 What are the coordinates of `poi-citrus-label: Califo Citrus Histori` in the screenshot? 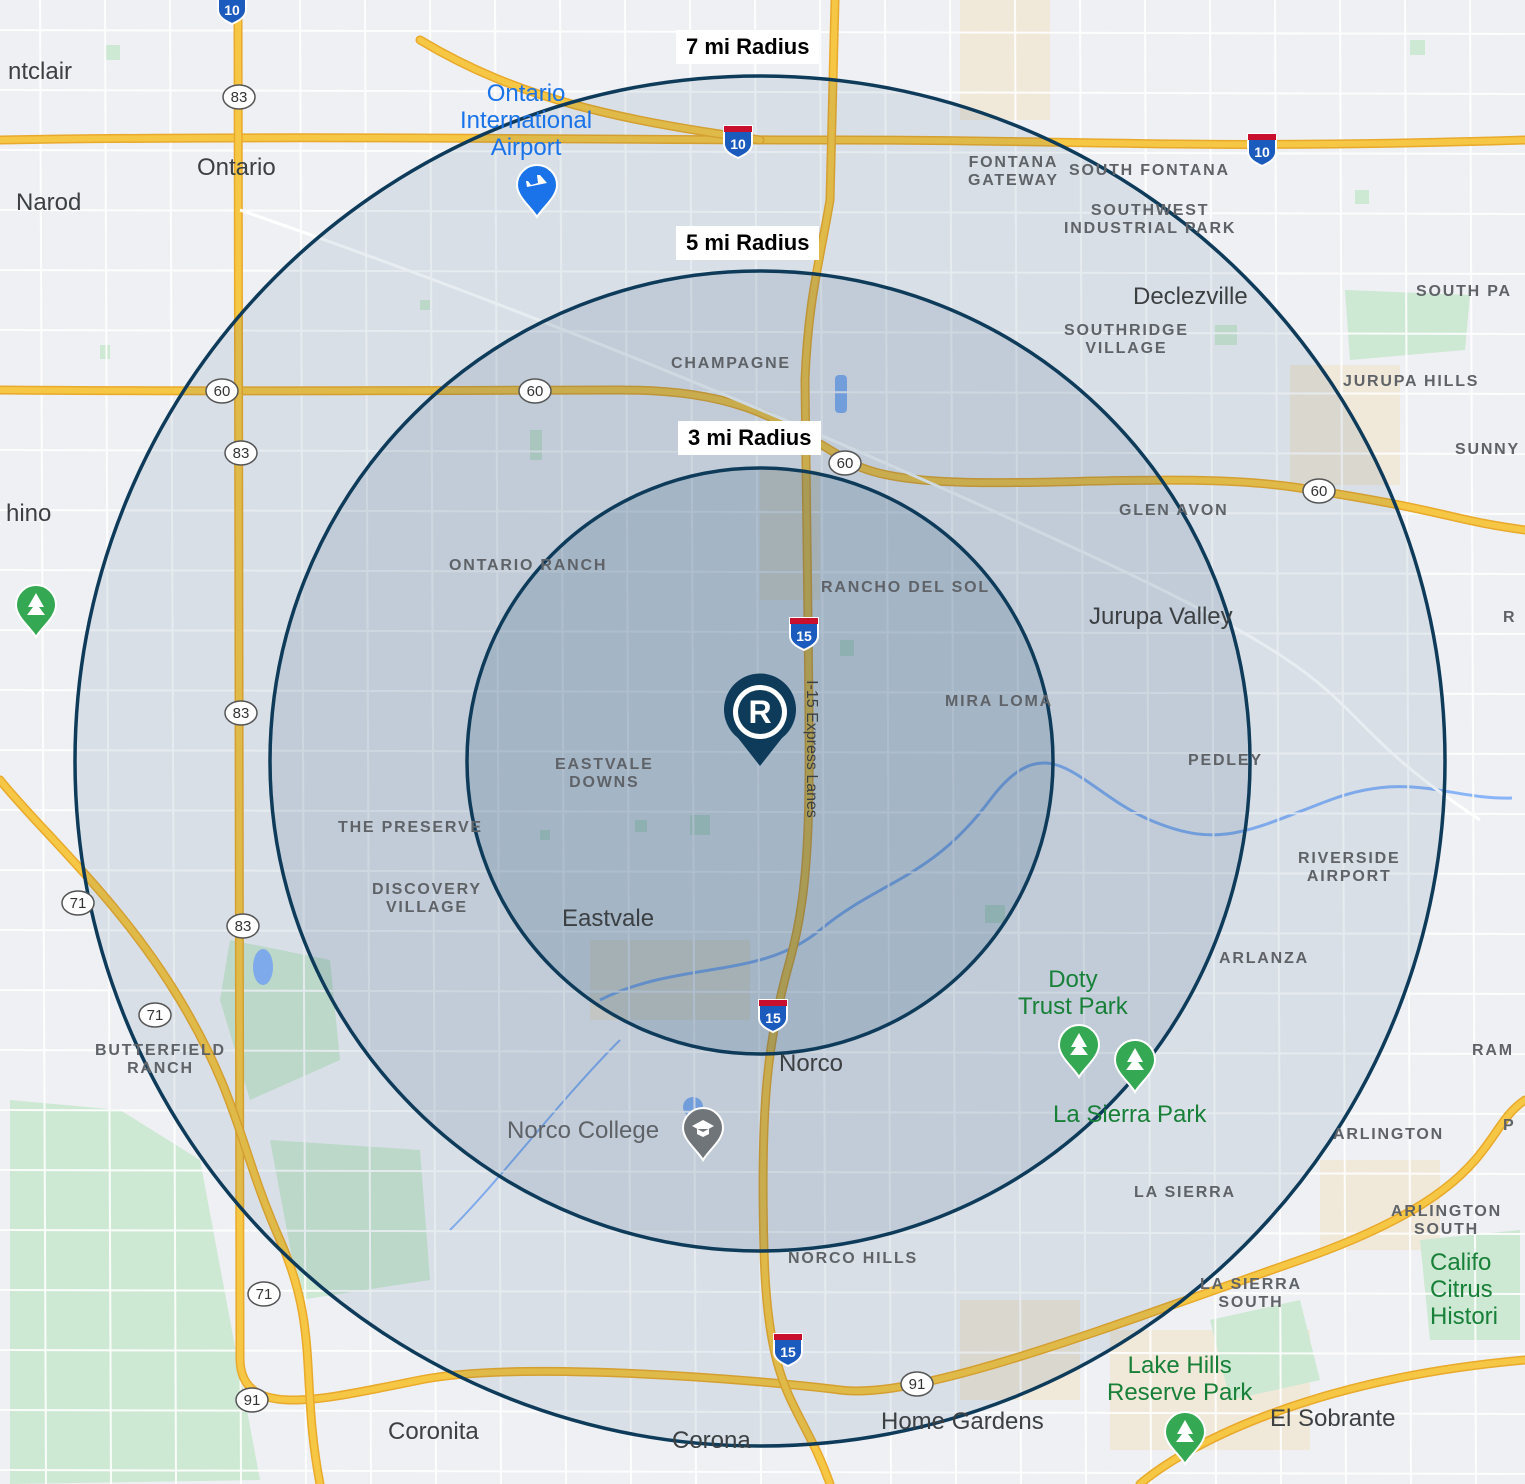 It's located at (1464, 1289).